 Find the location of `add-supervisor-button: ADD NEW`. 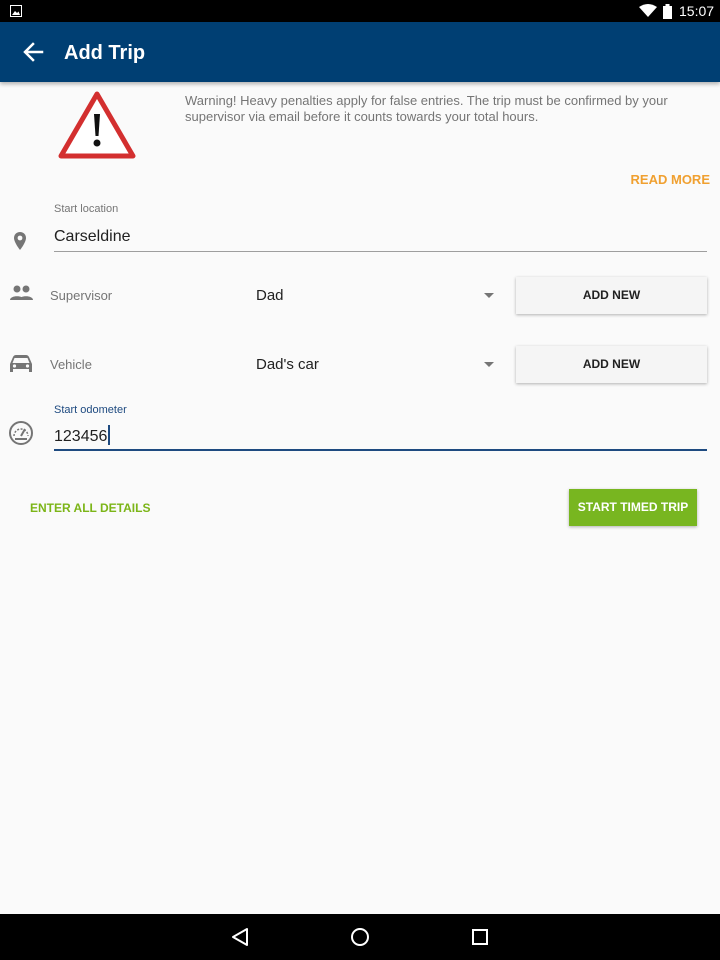

add-supervisor-button: ADD NEW is located at coordinates (611, 295).